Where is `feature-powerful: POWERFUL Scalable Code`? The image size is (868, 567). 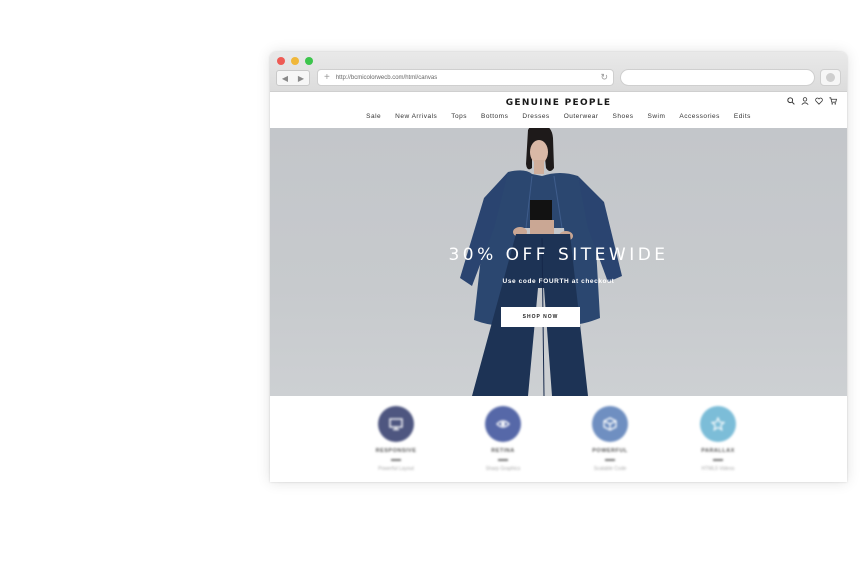
feature-powerful: POWERFUL Scalable Code is located at coordinates (610, 439).